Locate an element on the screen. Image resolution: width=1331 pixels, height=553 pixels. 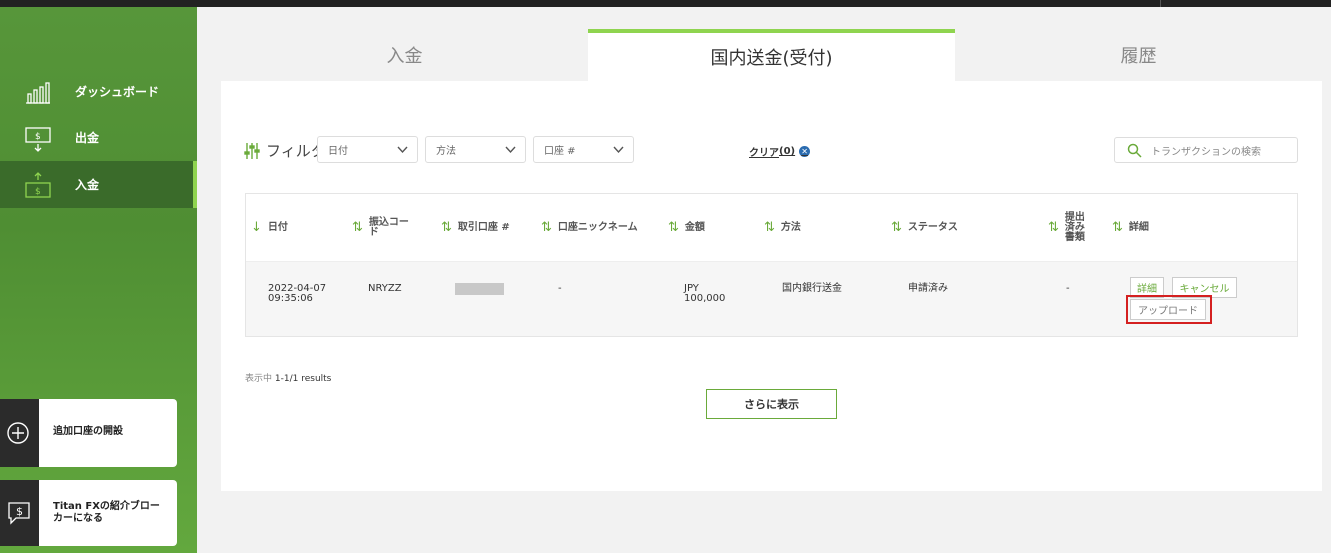
account-filter-dropdown: 口座 # is located at coordinates (583, 149).